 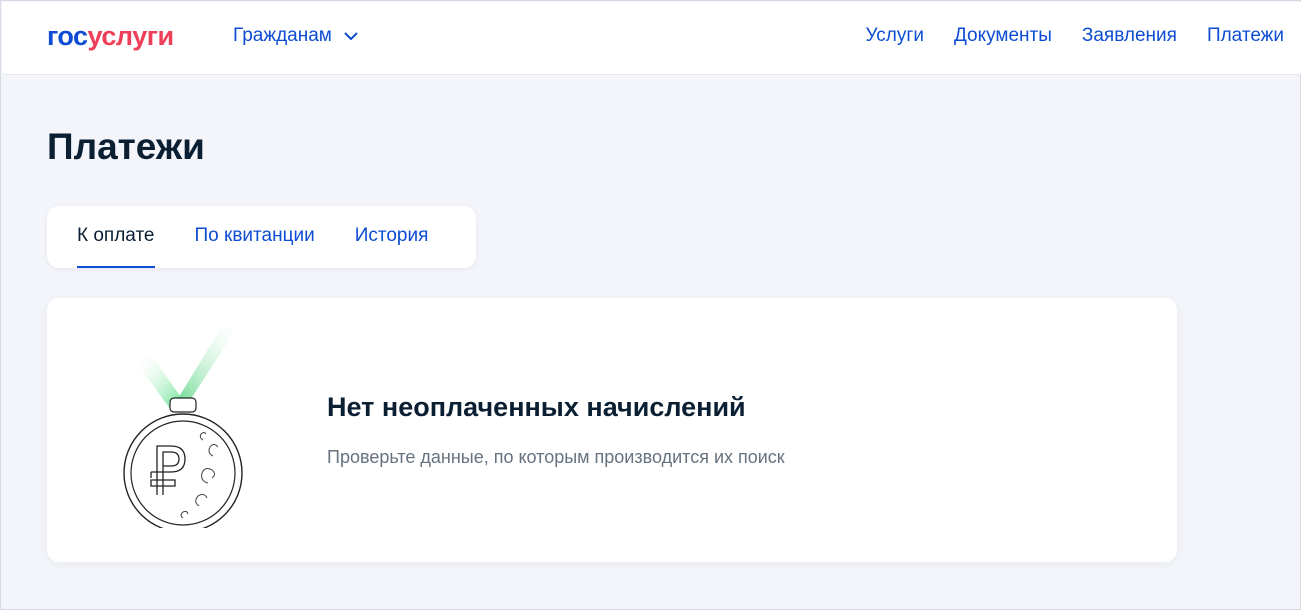 What do you see at coordinates (131, 36) in the screenshot?
I see `logo-part-uslugi: услуги` at bounding box center [131, 36].